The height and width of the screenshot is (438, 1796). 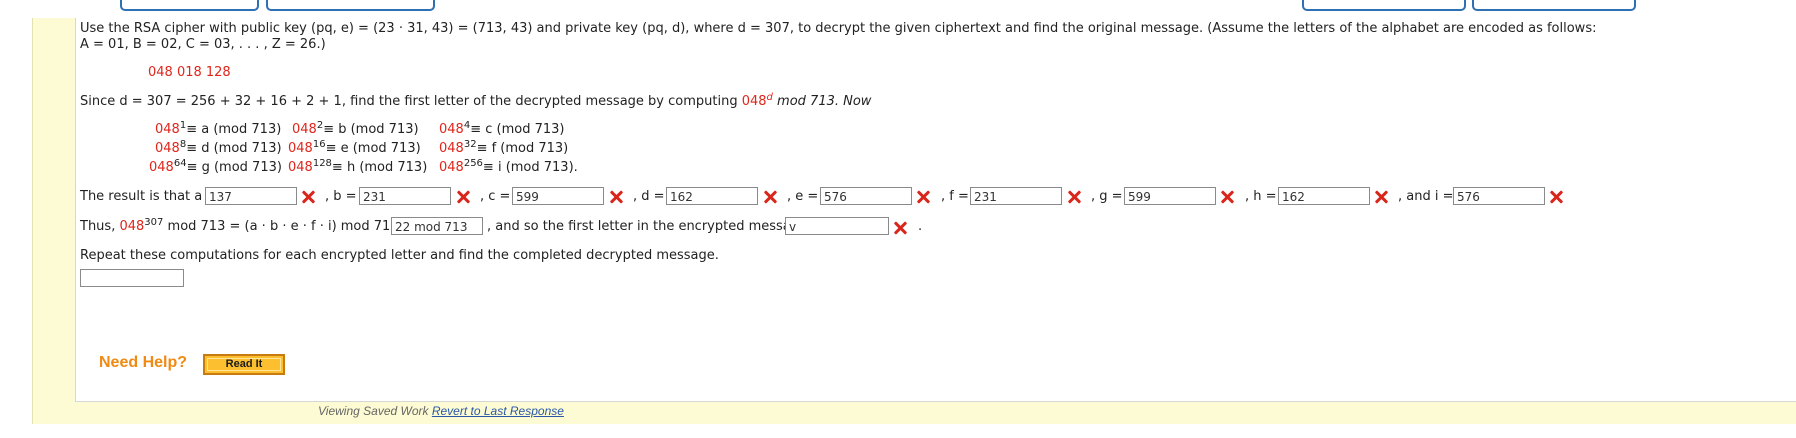 What do you see at coordinates (803, 196) in the screenshot?
I see `e-label: , e =` at bounding box center [803, 196].